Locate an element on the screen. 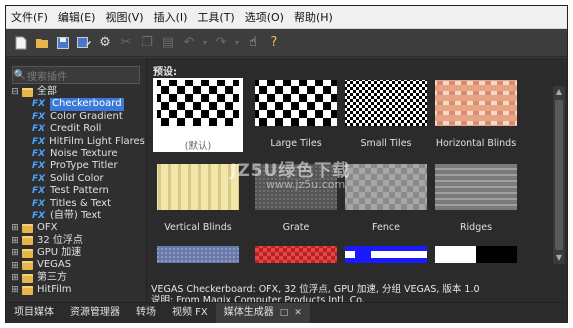  preset-label: Large Tiles is located at coordinates (296, 143).